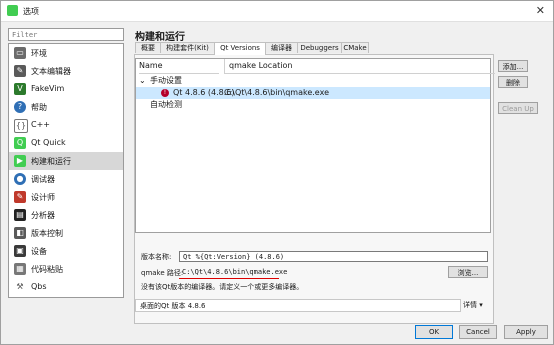 This screenshot has height=345, width=554. I want to click on tree-group-auto: 自动检测, so click(313, 105).